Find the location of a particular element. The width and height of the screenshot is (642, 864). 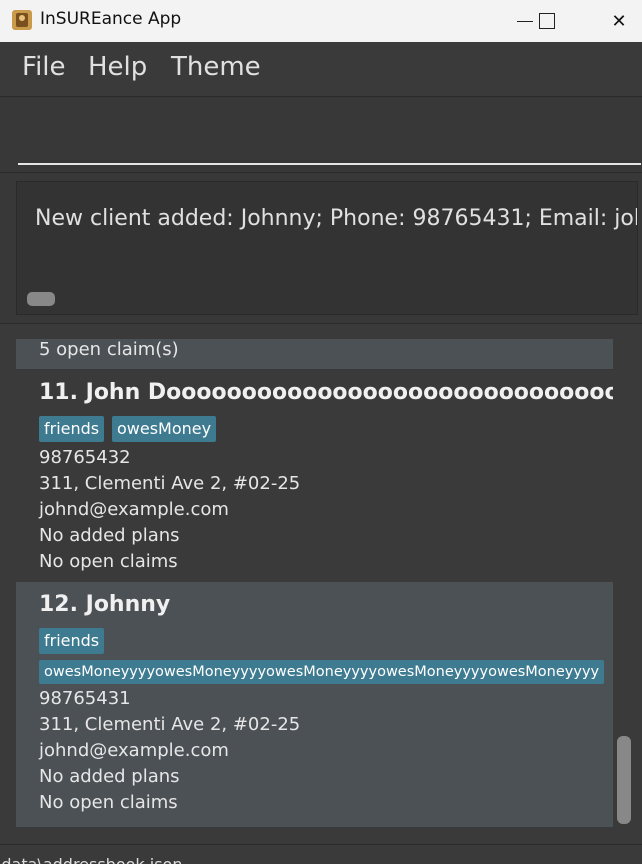

maximize-icon is located at coordinates (547, 21).